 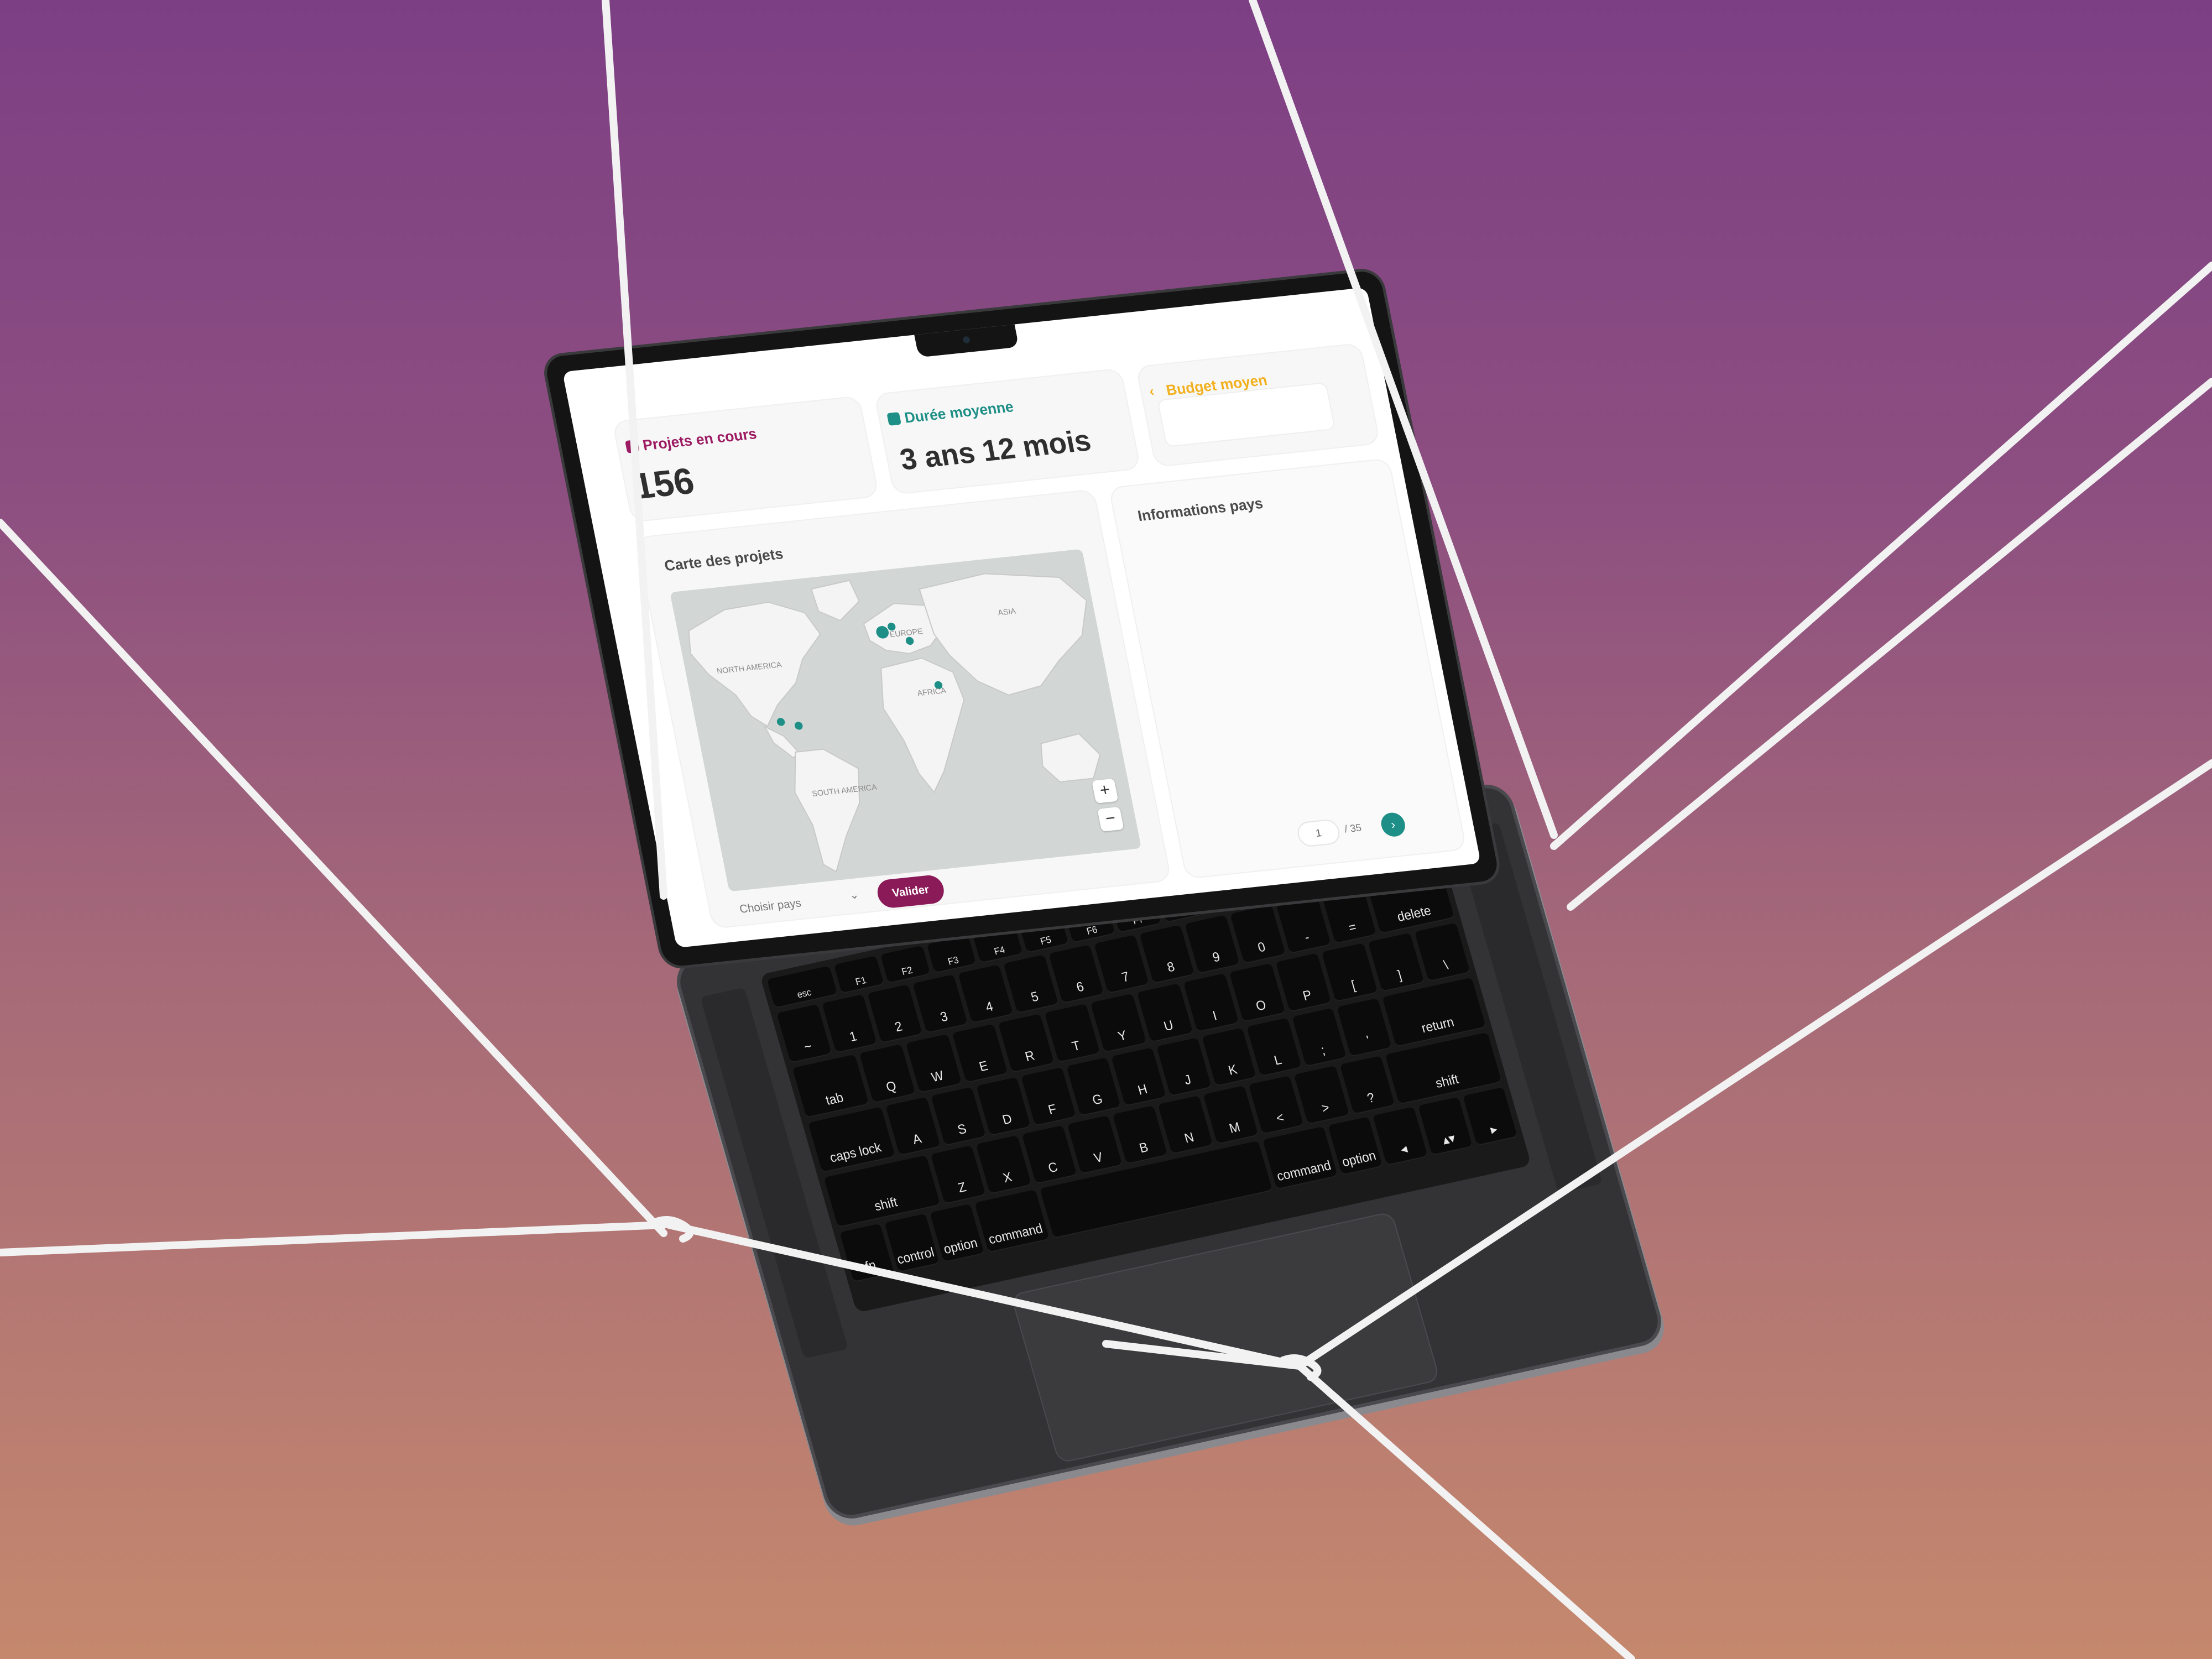 I want to click on key: F1, so click(x=859, y=975).